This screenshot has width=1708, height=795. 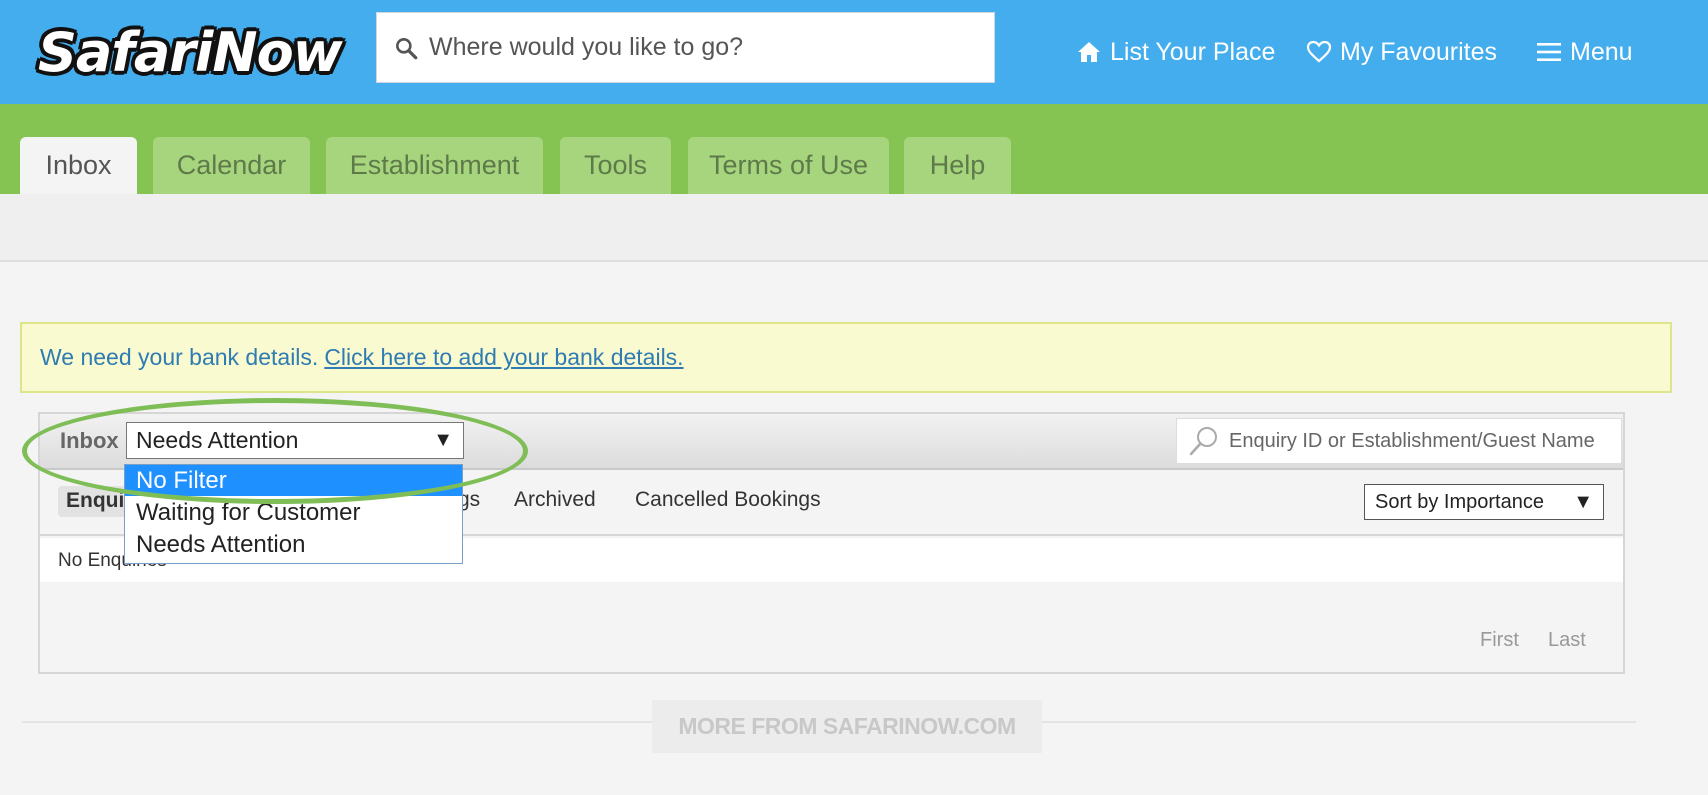 What do you see at coordinates (728, 500) in the screenshot?
I see `subtab-cancelled-bookings: Cancelled Bookings` at bounding box center [728, 500].